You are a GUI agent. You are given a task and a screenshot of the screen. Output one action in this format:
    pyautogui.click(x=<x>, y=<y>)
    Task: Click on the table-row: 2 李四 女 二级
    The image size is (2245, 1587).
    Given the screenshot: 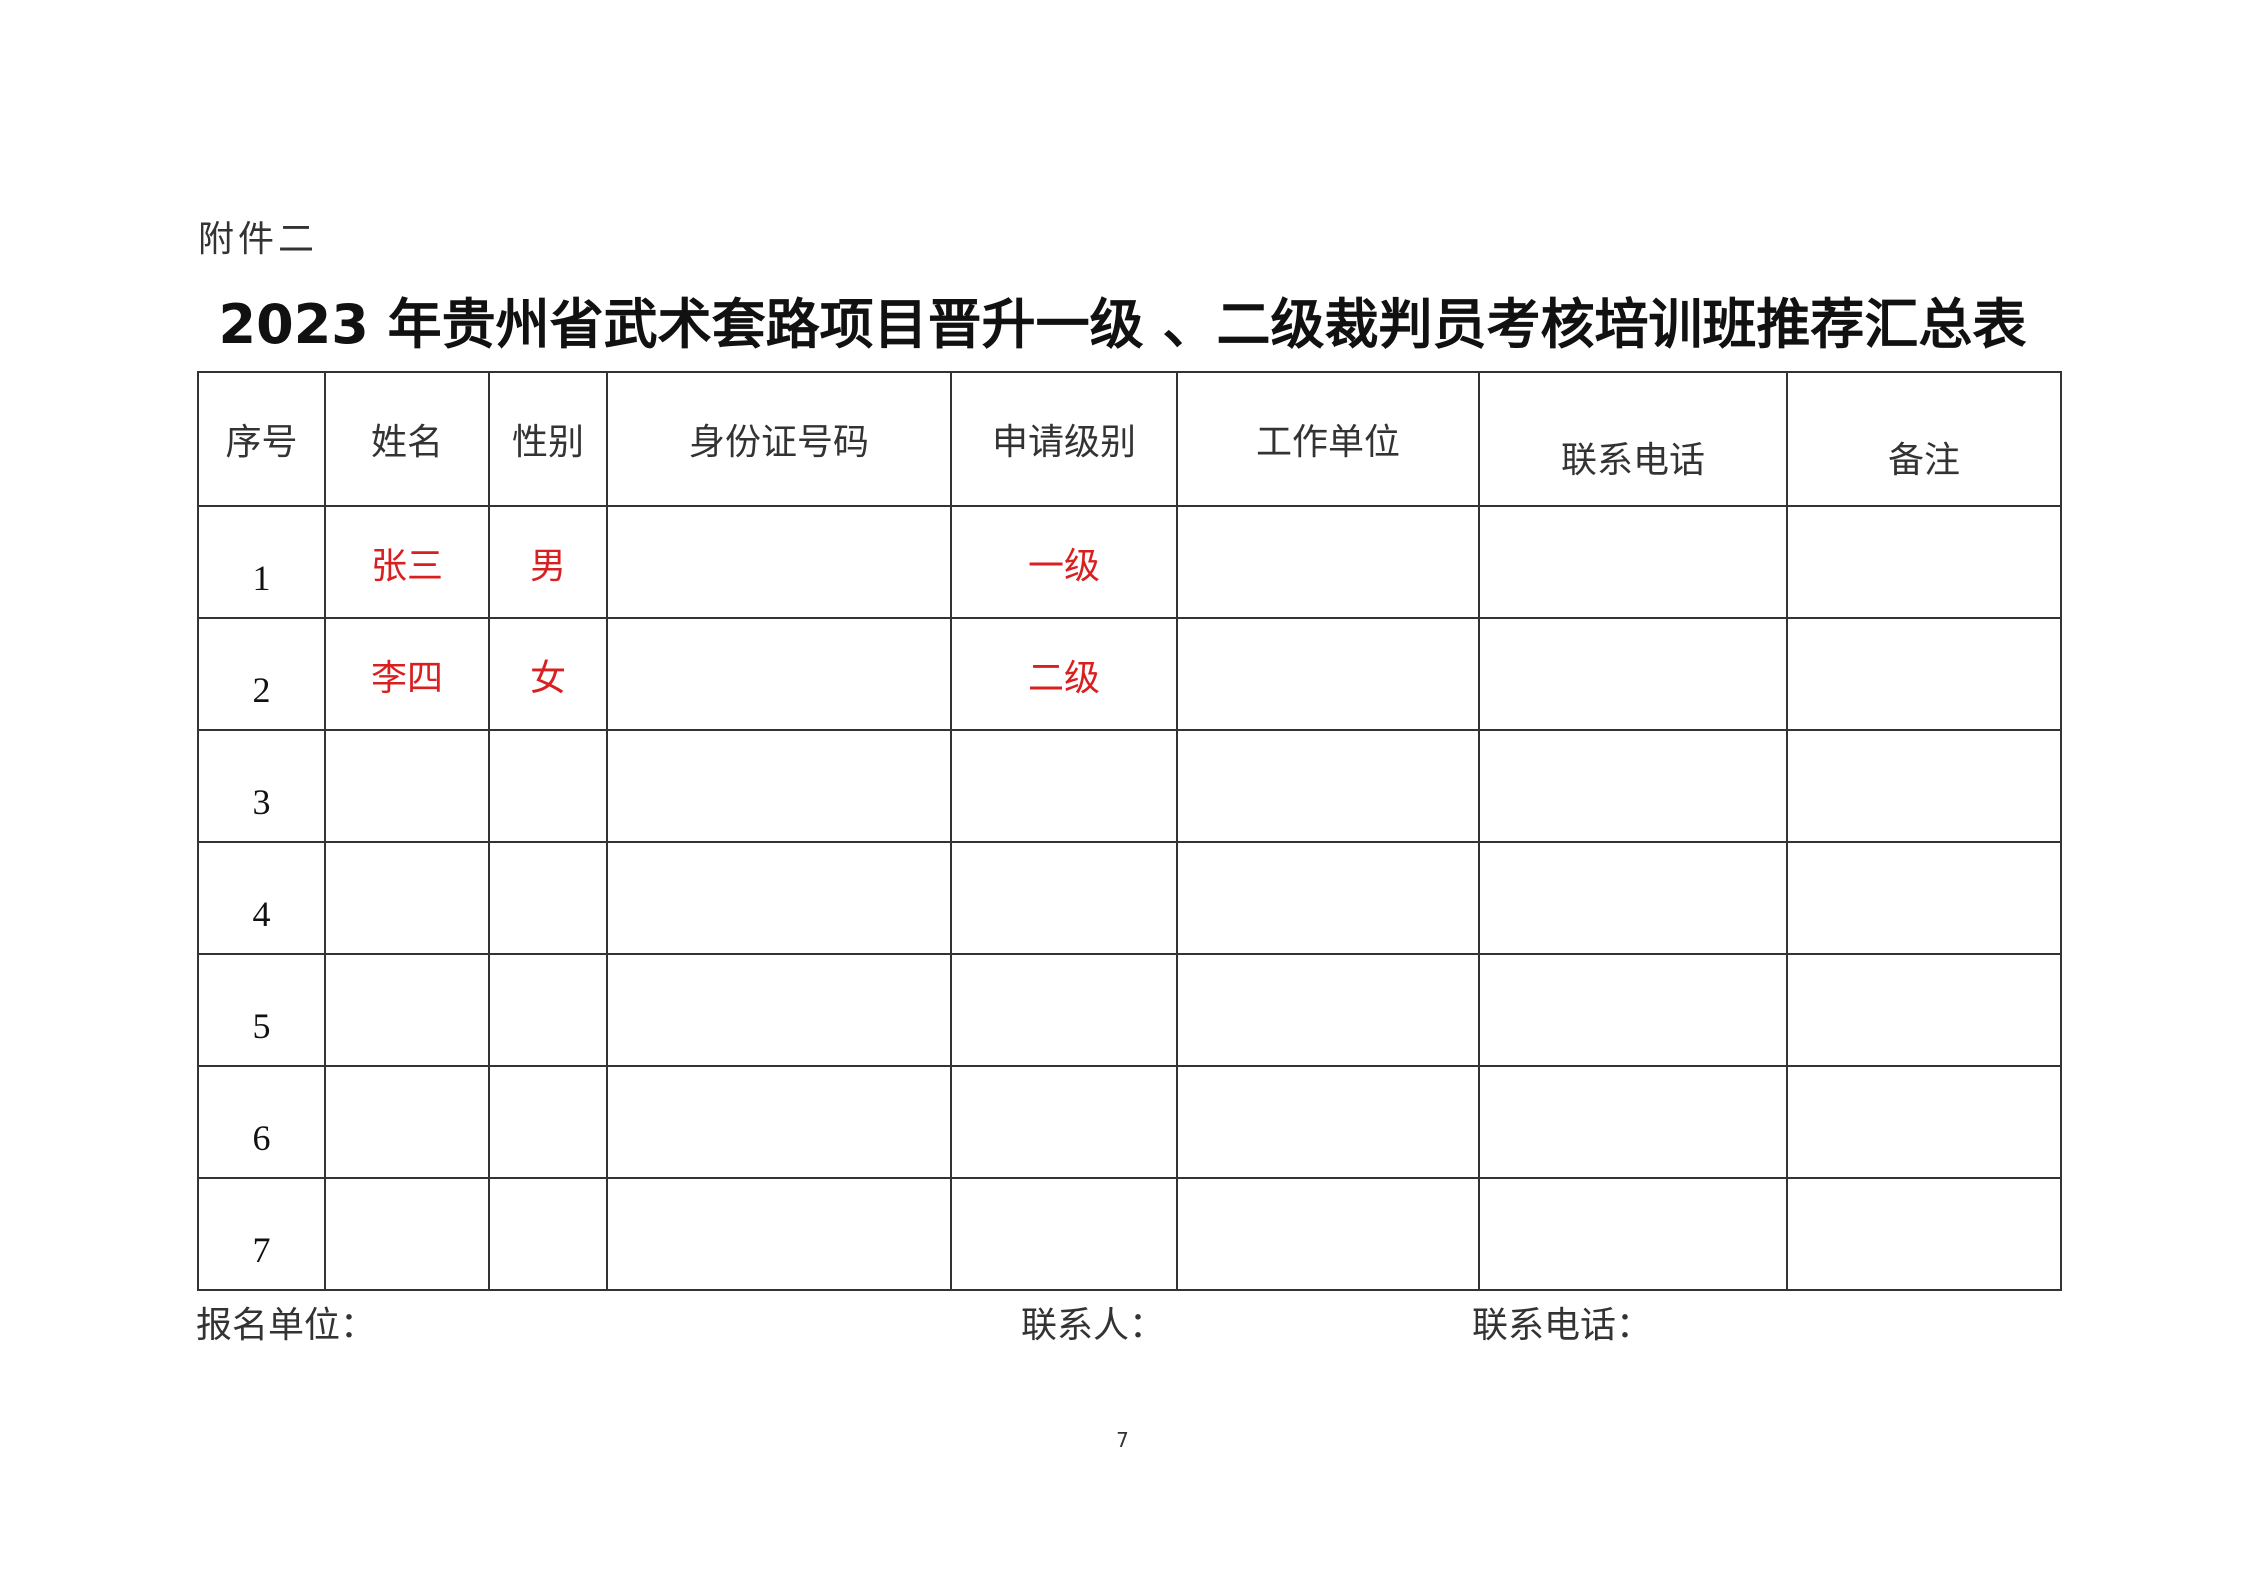 What is the action you would take?
    pyautogui.click(x=1129, y=674)
    